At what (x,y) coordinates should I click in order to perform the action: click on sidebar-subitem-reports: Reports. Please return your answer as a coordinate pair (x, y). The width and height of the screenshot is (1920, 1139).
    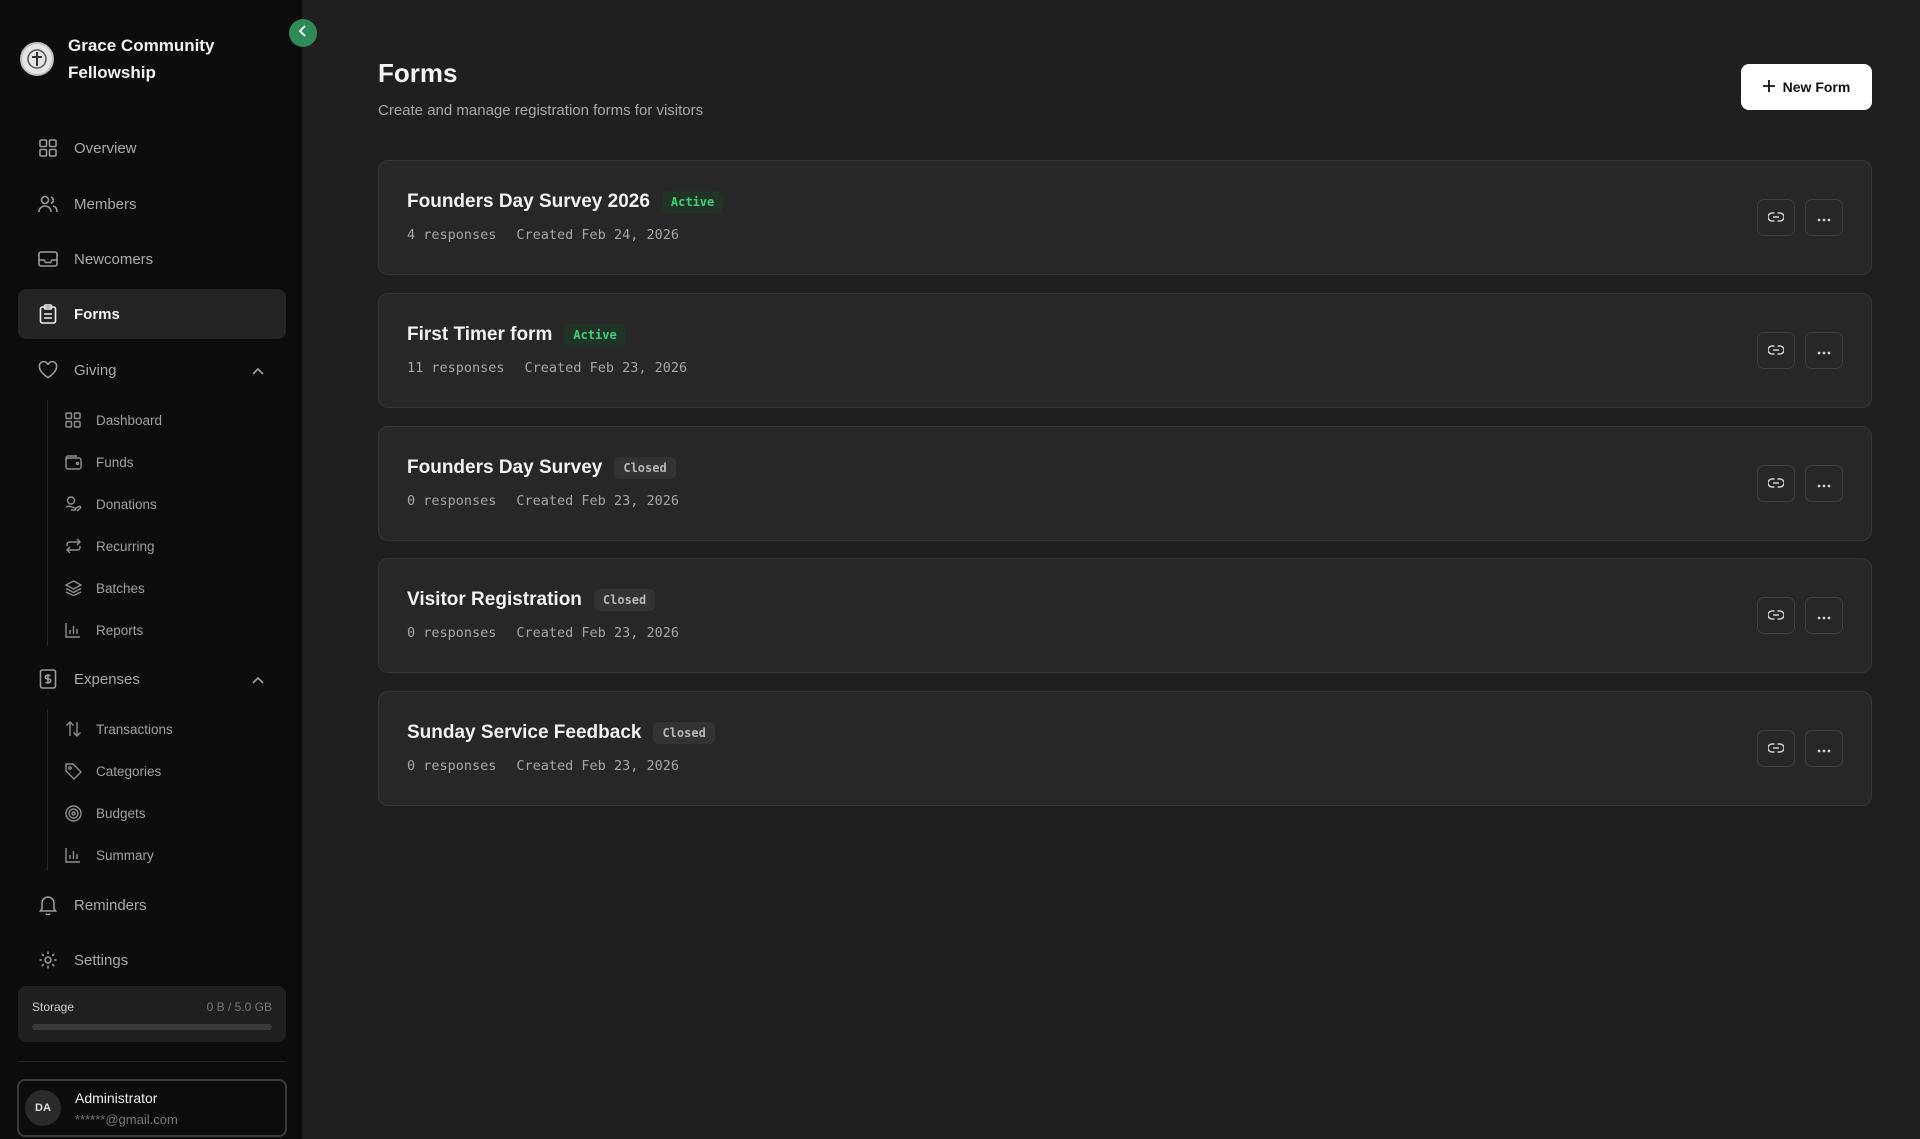
    Looking at the image, I should click on (103, 630).